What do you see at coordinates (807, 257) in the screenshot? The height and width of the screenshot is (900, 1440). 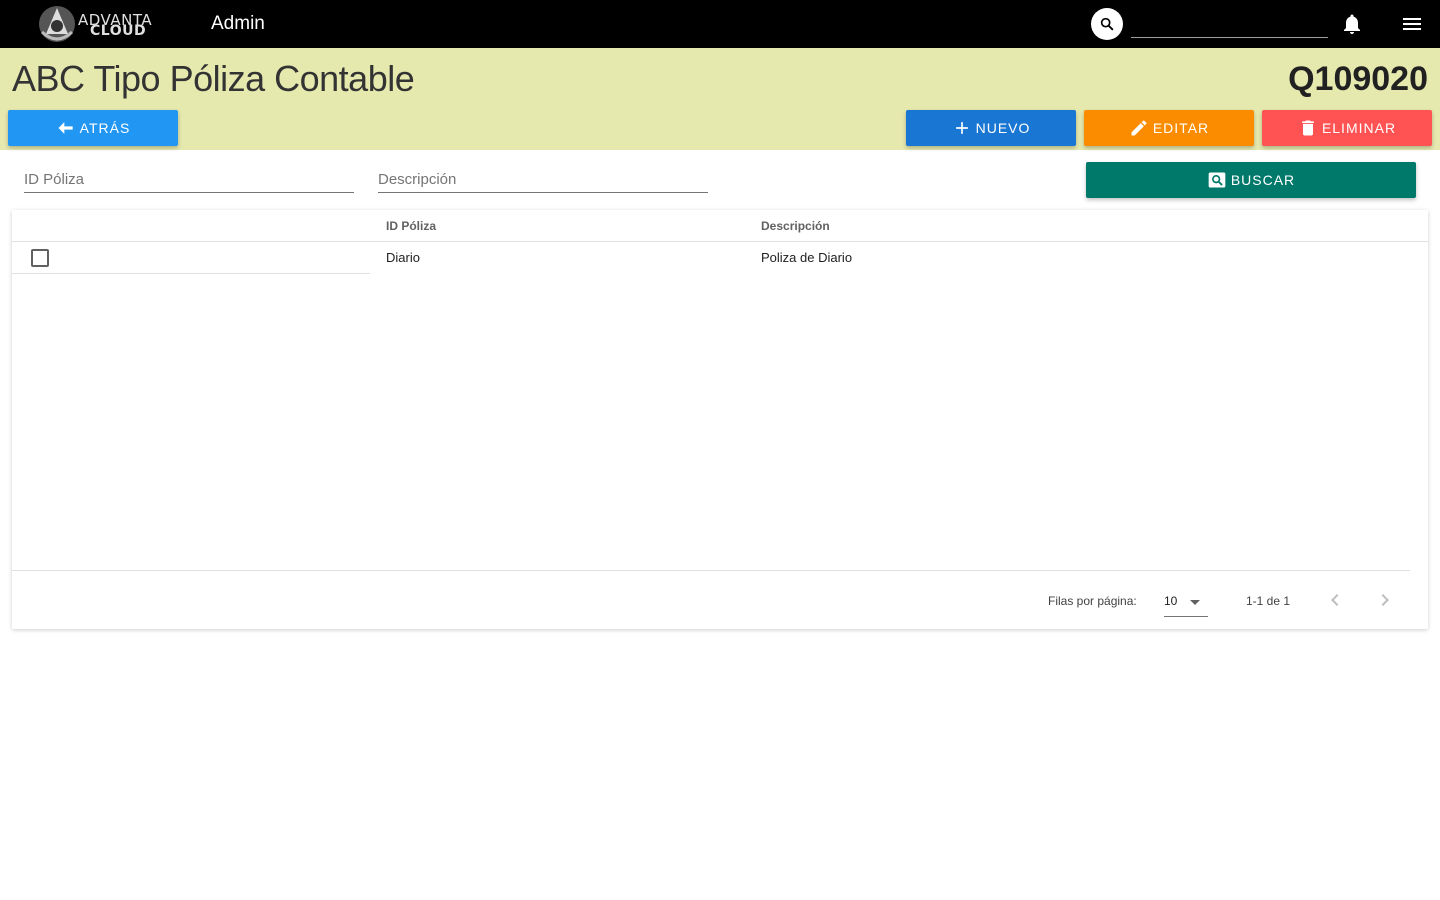 I see `cell-descripcion: Poliza de Diario` at bounding box center [807, 257].